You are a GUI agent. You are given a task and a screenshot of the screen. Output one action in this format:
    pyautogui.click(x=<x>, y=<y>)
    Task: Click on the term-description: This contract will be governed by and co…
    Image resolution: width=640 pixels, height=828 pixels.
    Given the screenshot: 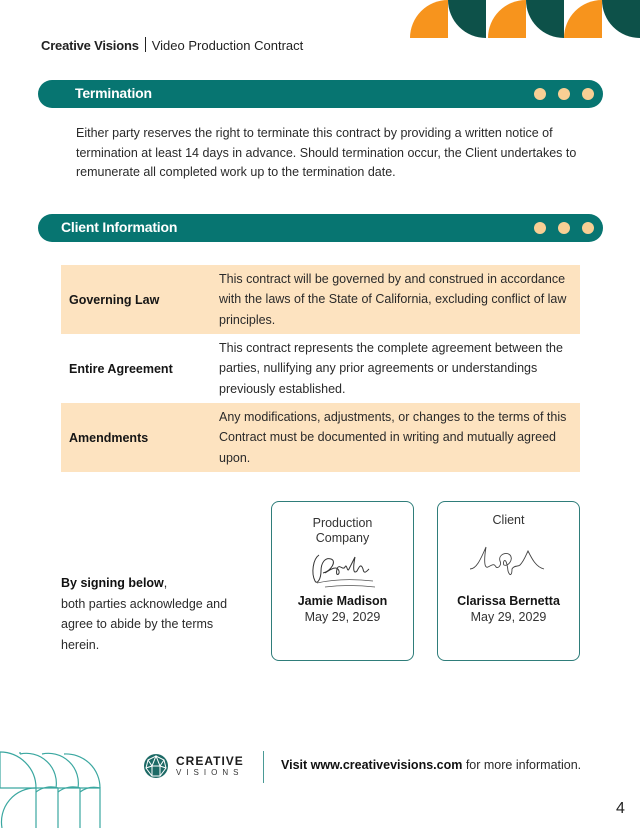 What is the action you would take?
    pyautogui.click(x=393, y=299)
    